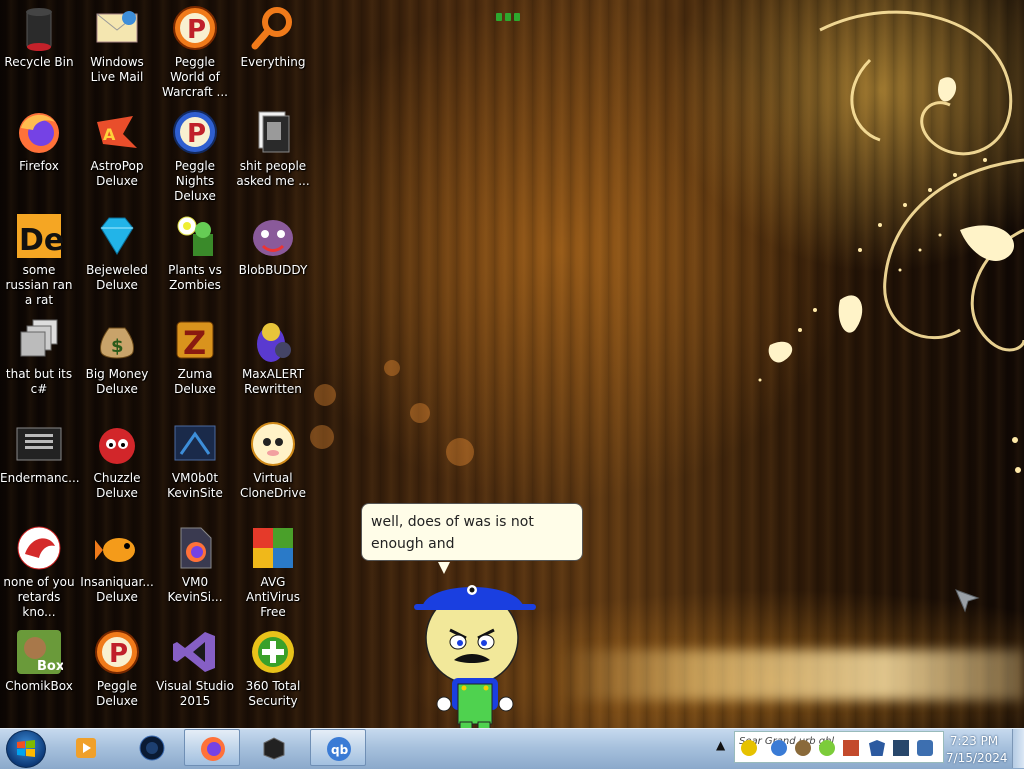  I want to click on desktop-icon-label: Chuzzle Deluxe, so click(117, 485).